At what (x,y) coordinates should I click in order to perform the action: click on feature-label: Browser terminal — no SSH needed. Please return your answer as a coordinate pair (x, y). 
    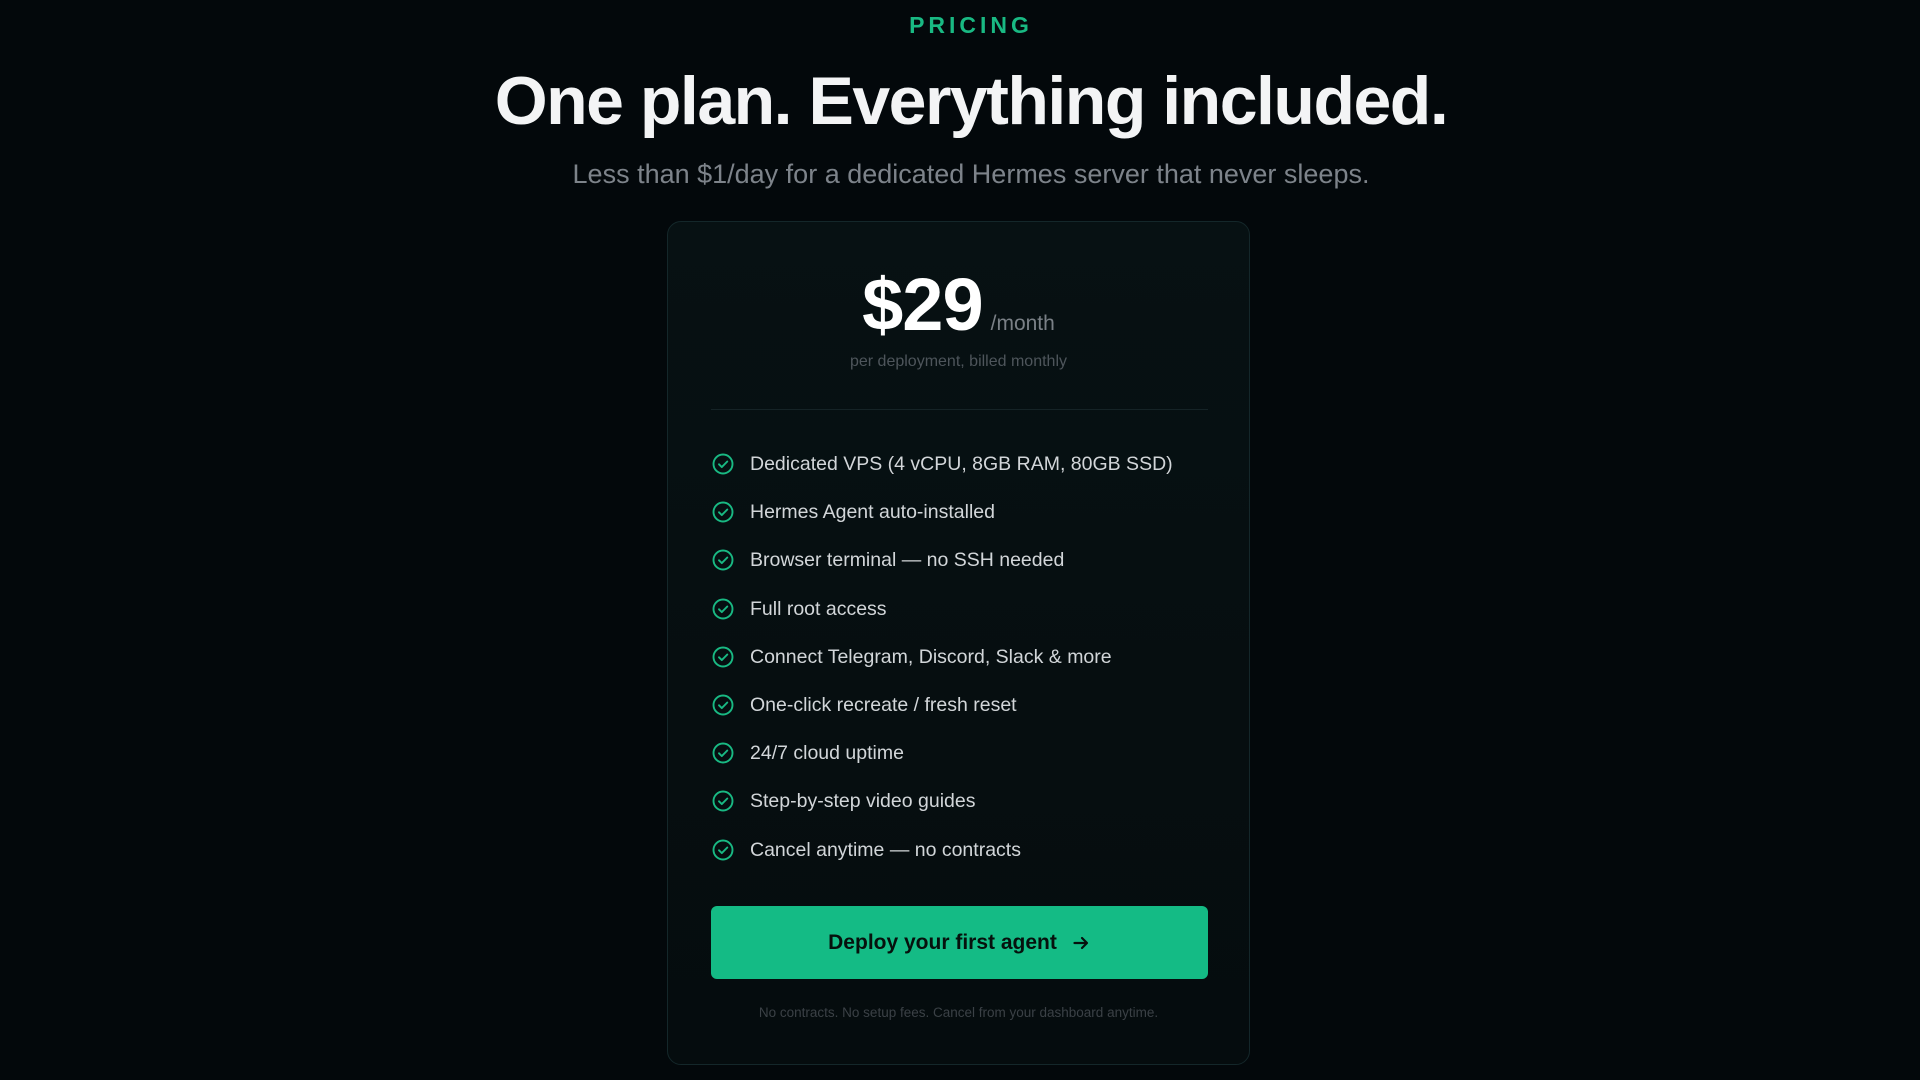
    Looking at the image, I should click on (907, 560).